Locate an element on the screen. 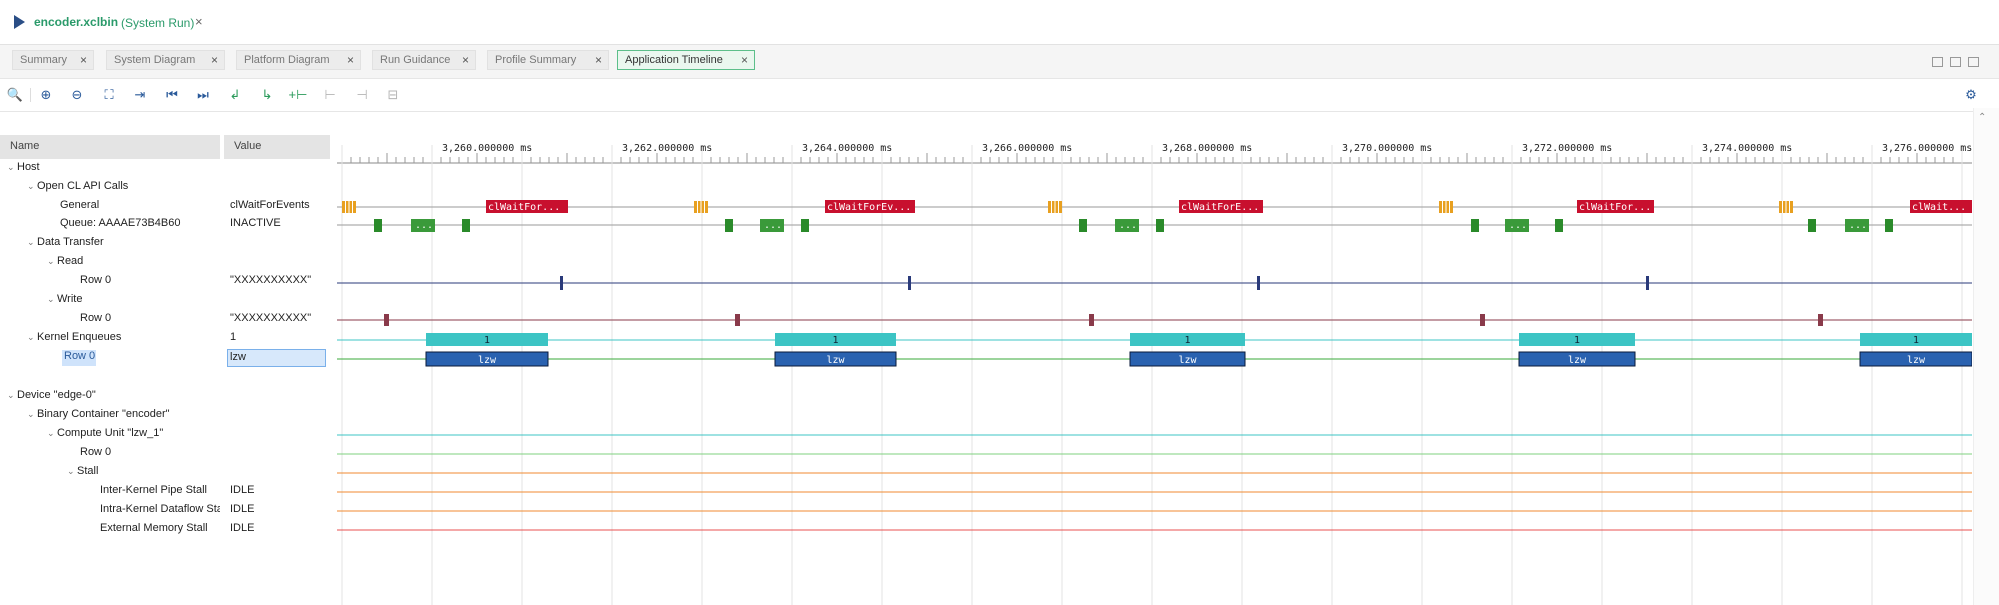  tree-row-external-memory-stall: External Memory Stall is located at coordinates (154, 531).